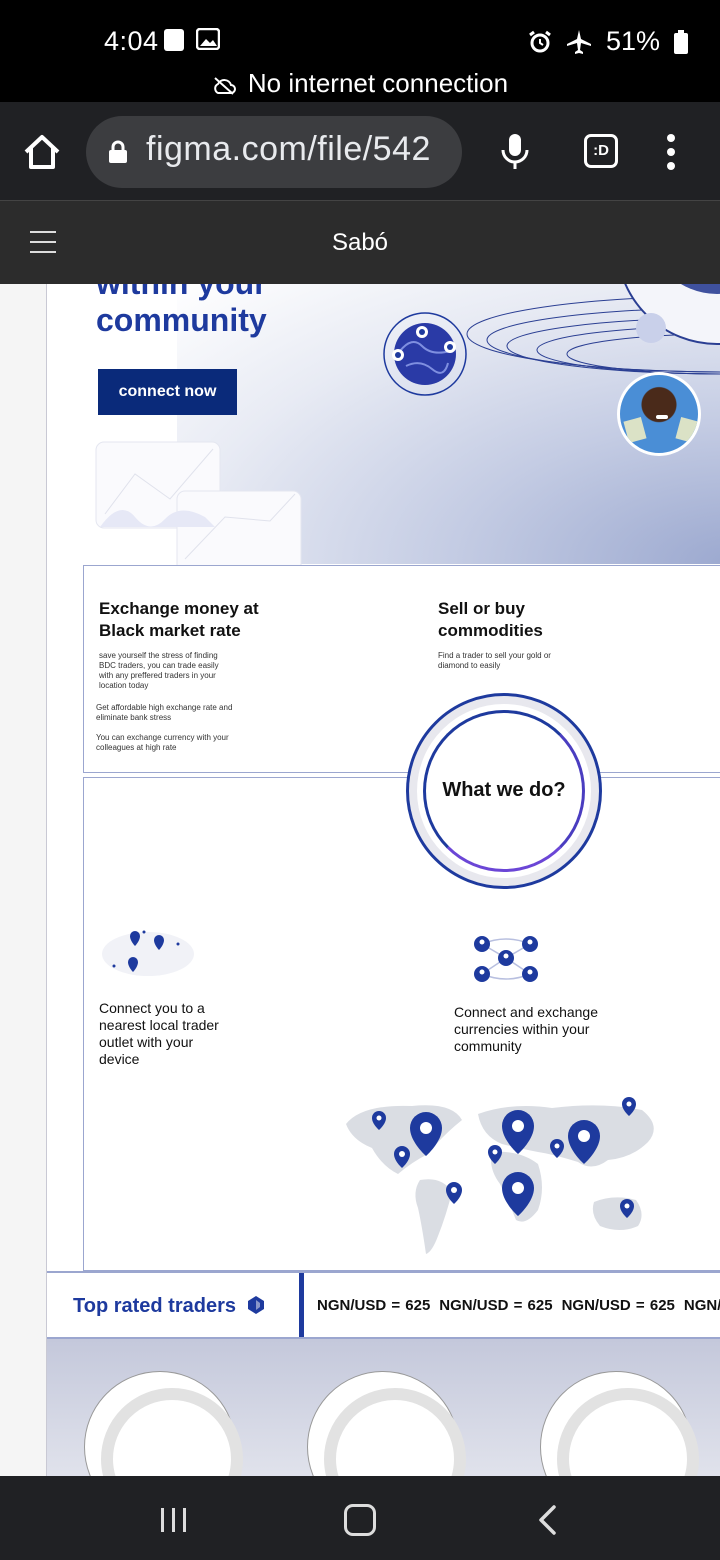  What do you see at coordinates (174, 1520) in the screenshot?
I see `recents-icon` at bounding box center [174, 1520].